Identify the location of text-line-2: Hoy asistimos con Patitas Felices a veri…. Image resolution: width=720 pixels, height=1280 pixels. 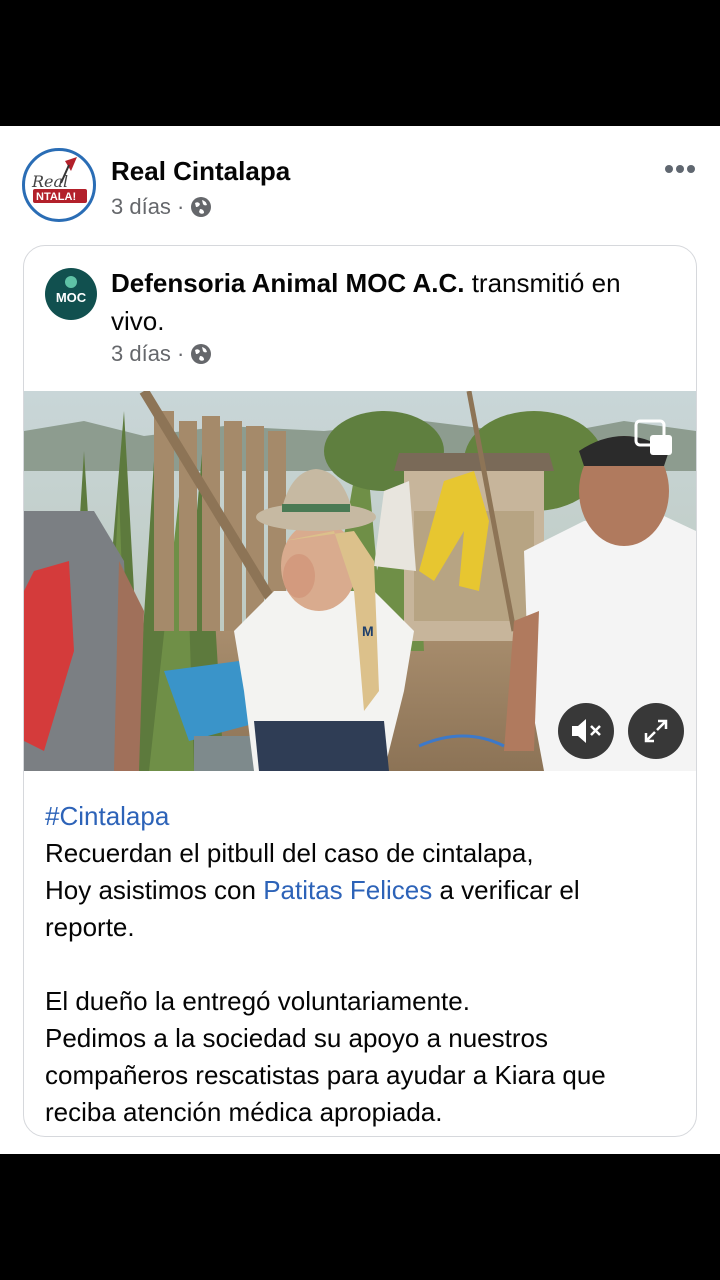
(360, 909).